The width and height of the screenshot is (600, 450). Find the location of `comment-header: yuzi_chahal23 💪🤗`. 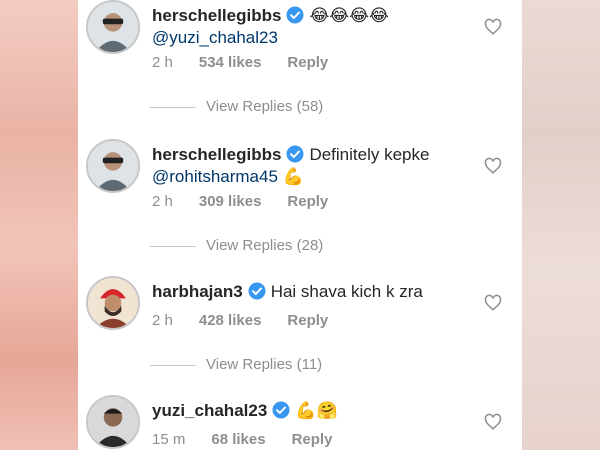

comment-header: yuzi_chahal23 💪🤗 is located at coordinates (245, 412).